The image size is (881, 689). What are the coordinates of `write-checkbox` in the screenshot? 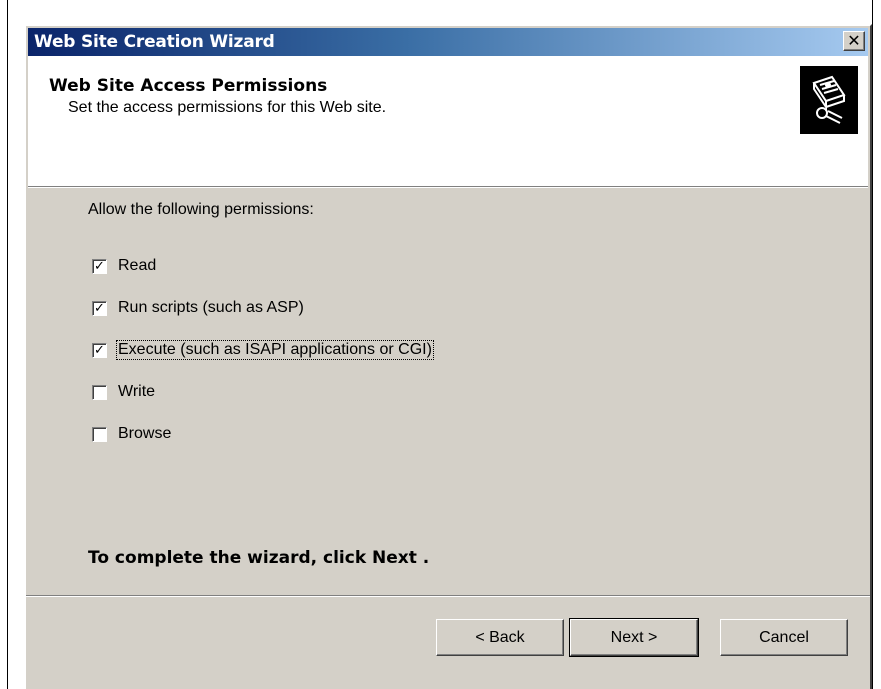 It's located at (99, 392).